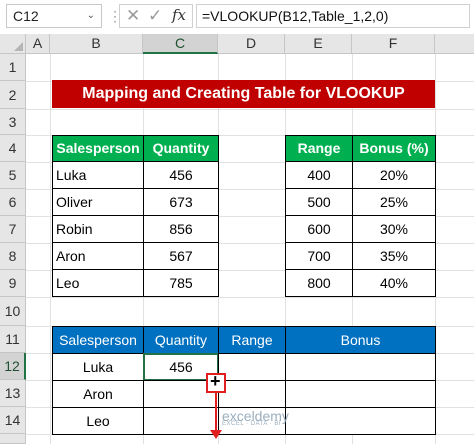 This screenshot has height=444, width=474. What do you see at coordinates (181, 283) in the screenshot?
I see `table1-cell: 785` at bounding box center [181, 283].